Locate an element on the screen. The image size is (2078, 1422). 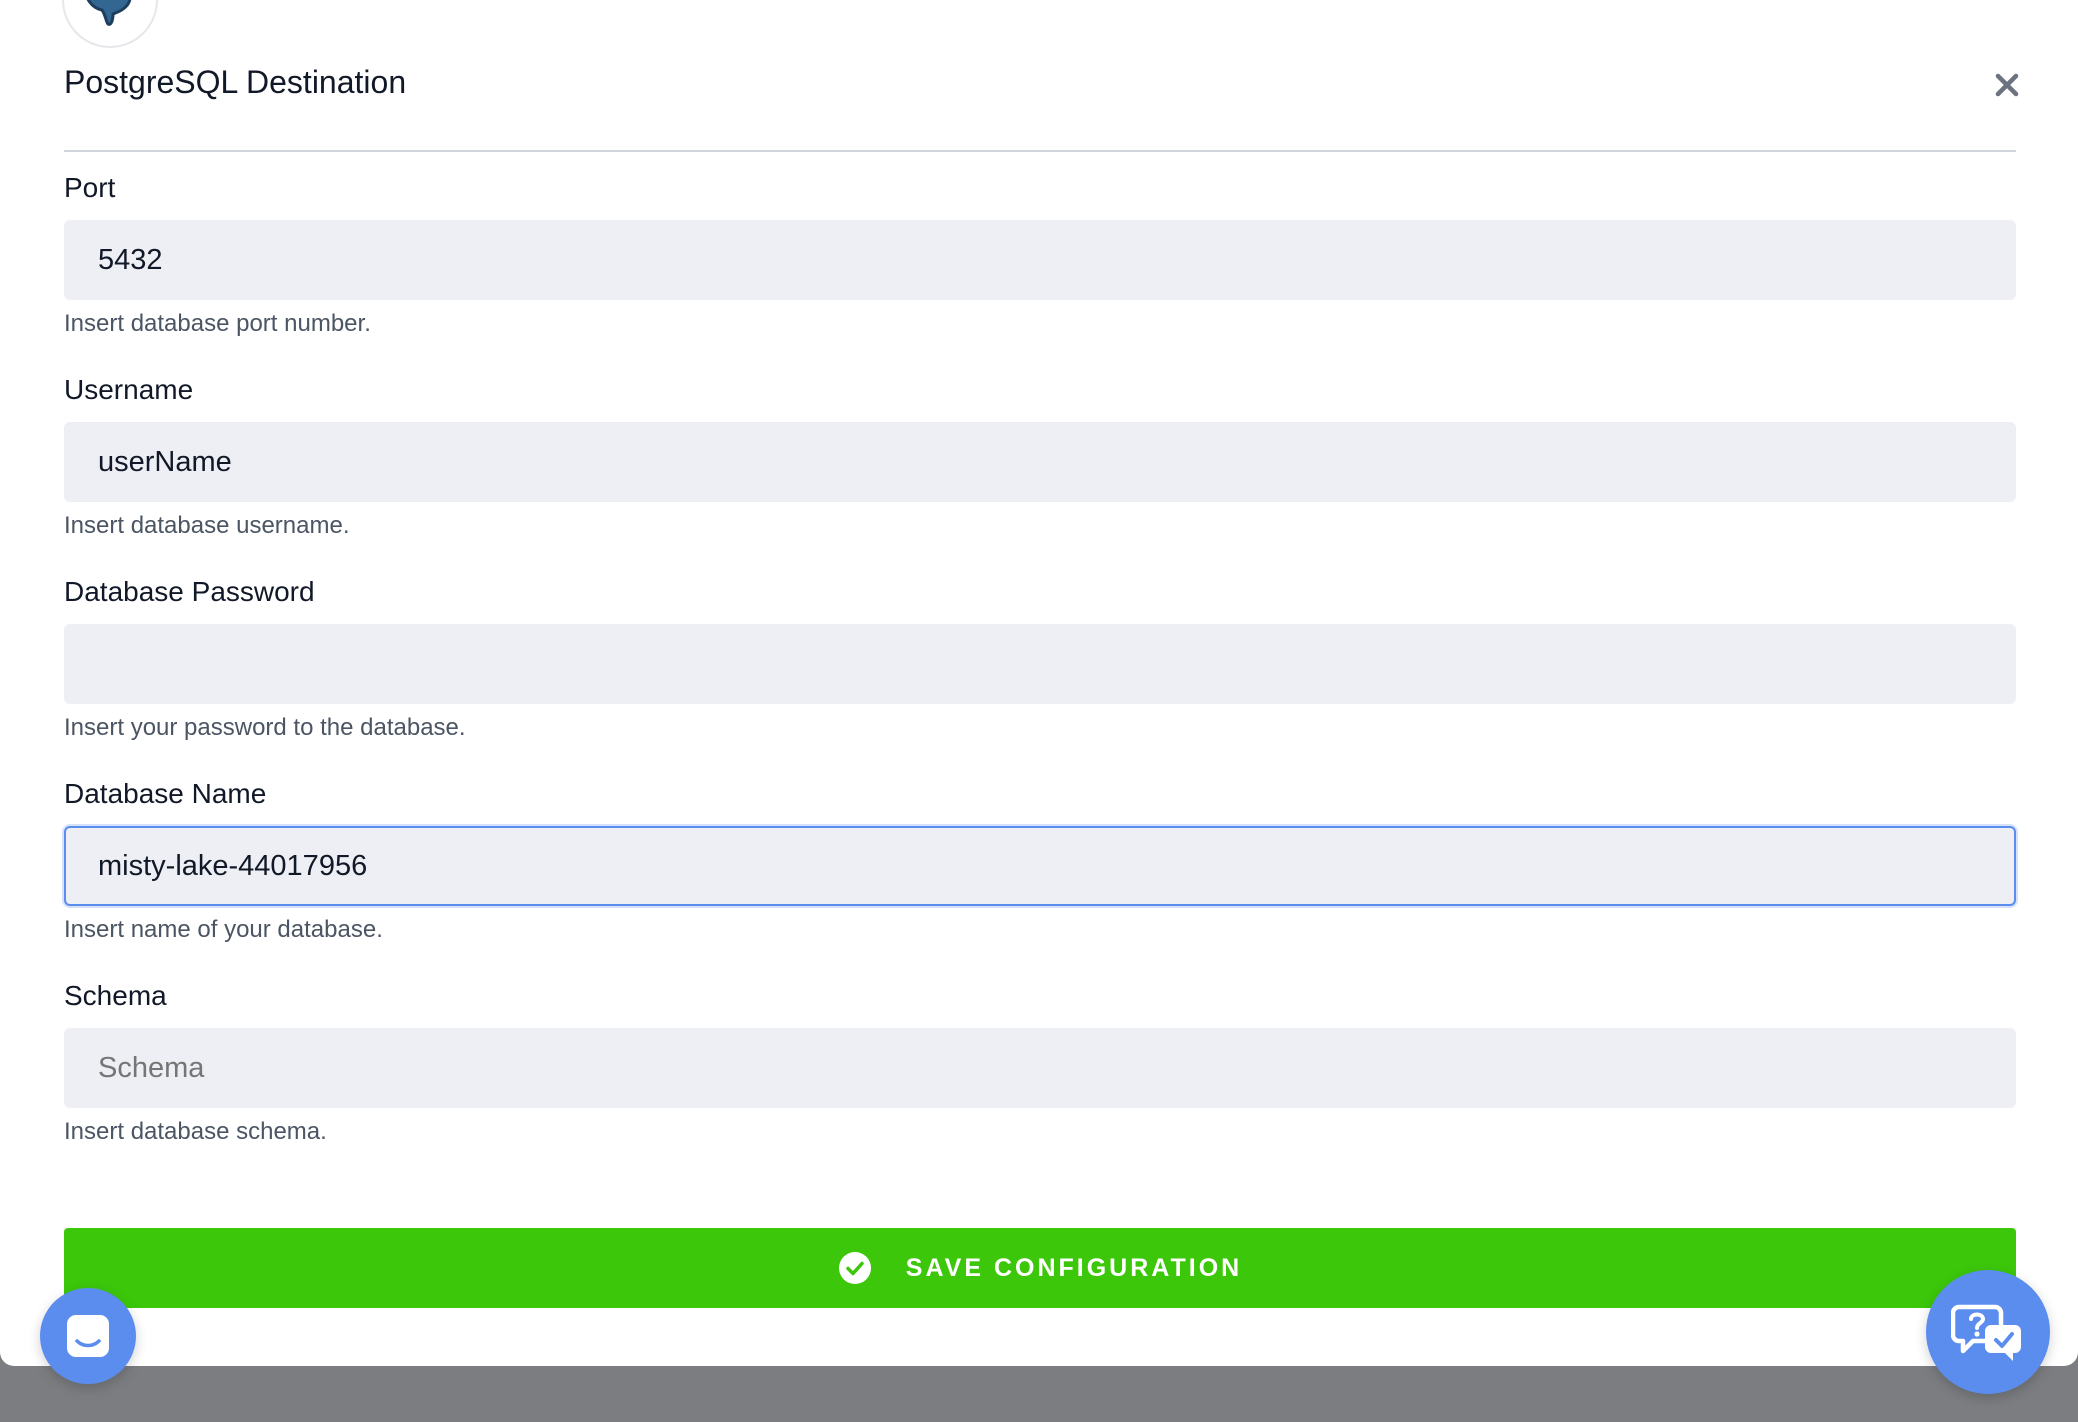
chat-launcher-icon is located at coordinates (88, 1336).